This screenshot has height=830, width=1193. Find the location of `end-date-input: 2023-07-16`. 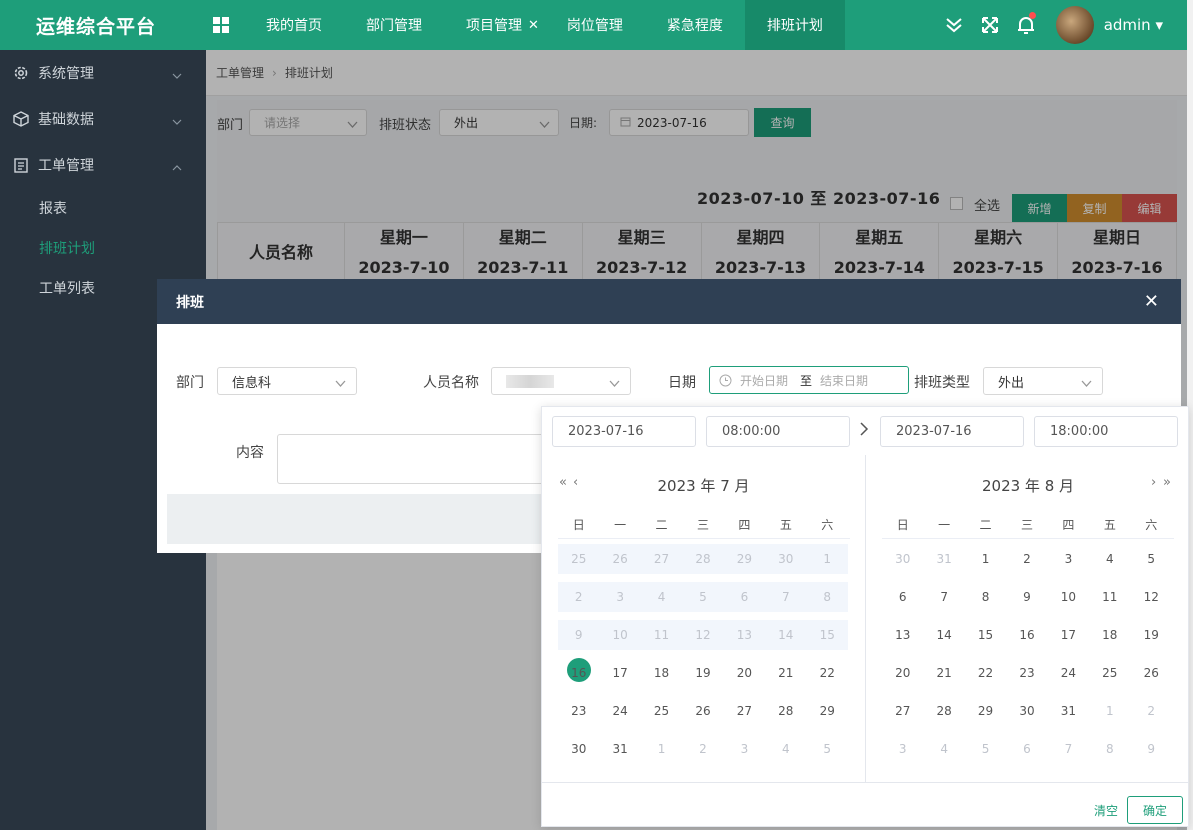

end-date-input: 2023-07-16 is located at coordinates (952, 431).